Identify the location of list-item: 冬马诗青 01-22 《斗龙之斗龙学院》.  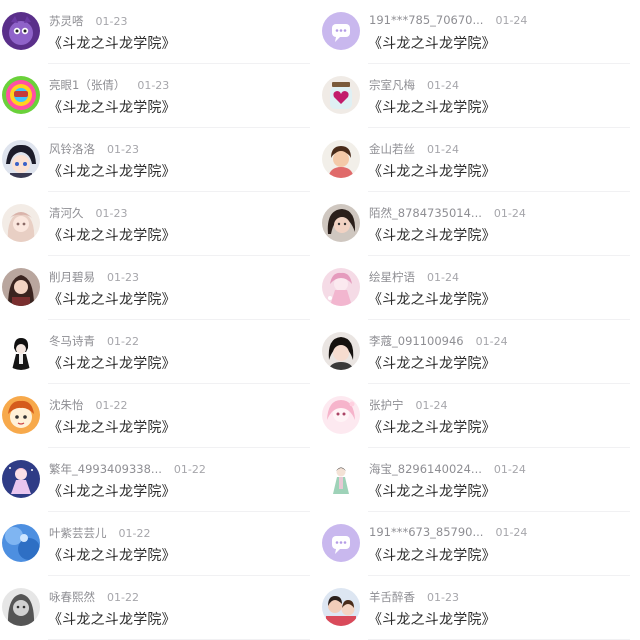
(160, 352).